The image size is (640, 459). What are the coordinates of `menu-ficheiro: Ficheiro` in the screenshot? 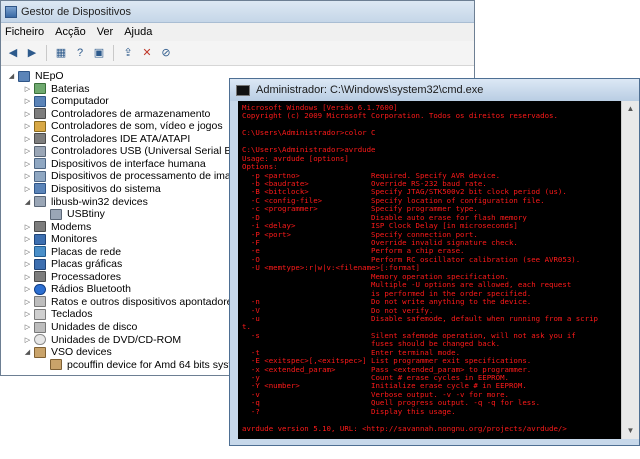 It's located at (24, 32).